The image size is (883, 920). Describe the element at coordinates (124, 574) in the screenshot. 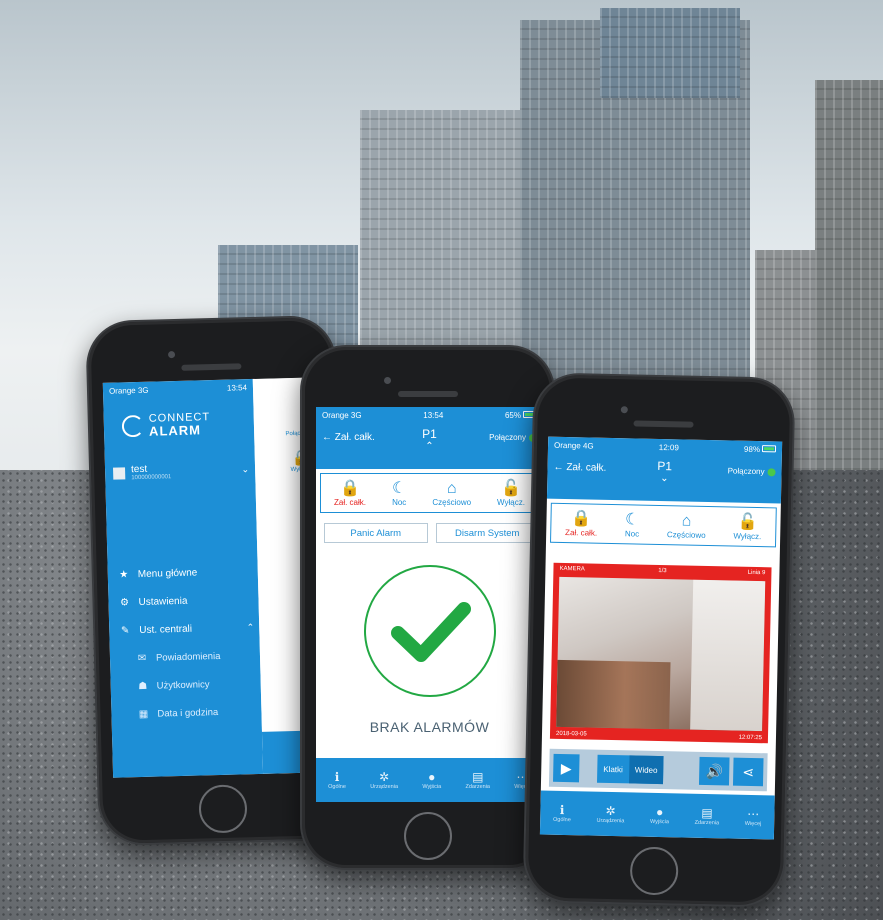

I see `star-icon: ★` at that location.